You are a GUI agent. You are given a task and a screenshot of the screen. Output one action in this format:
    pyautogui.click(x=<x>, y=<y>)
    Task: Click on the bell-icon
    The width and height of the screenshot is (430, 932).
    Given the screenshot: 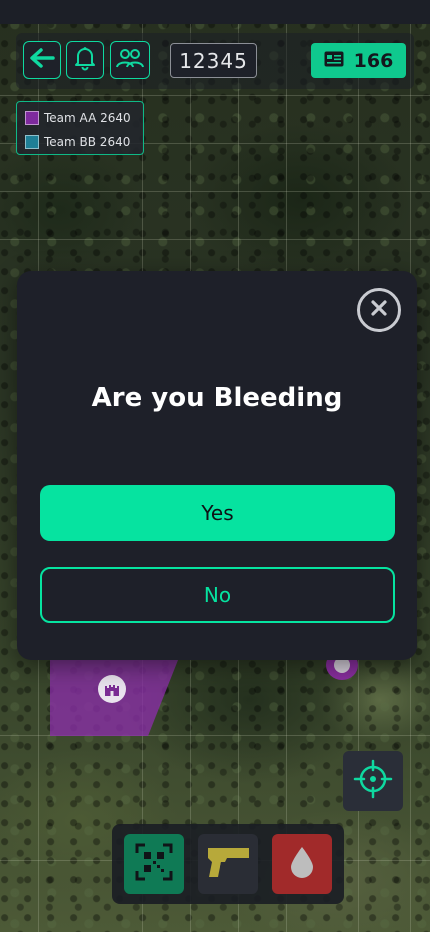 What is the action you would take?
    pyautogui.click(x=85, y=60)
    